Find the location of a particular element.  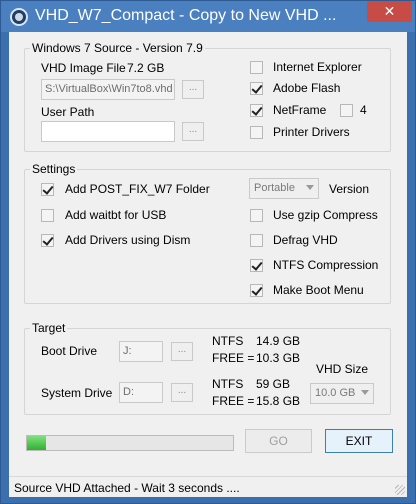

boot-drive-free: 10.3 GB is located at coordinates (278, 358).